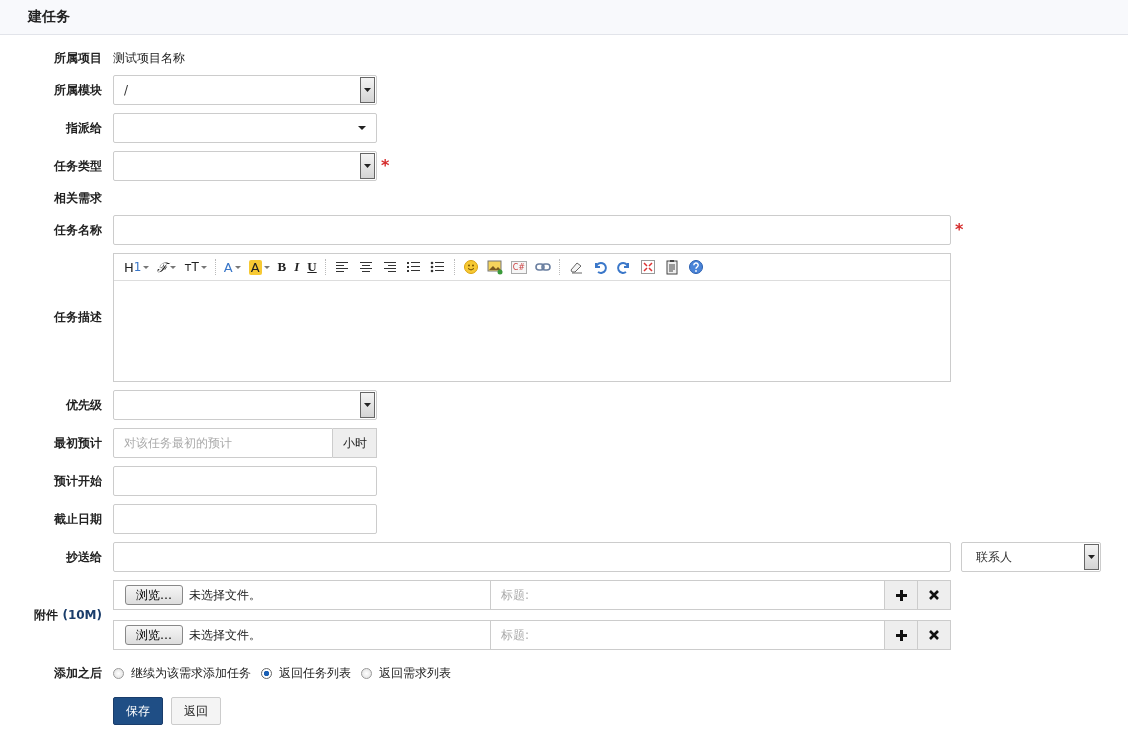 The width and height of the screenshot is (1128, 737). Describe the element at coordinates (282, 267) in the screenshot. I see `toolbar-button: B` at that location.